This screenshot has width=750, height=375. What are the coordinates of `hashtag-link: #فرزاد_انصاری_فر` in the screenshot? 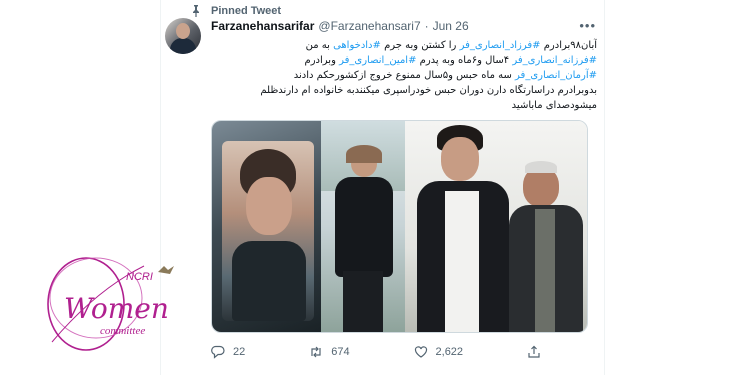 It's located at (500, 45).